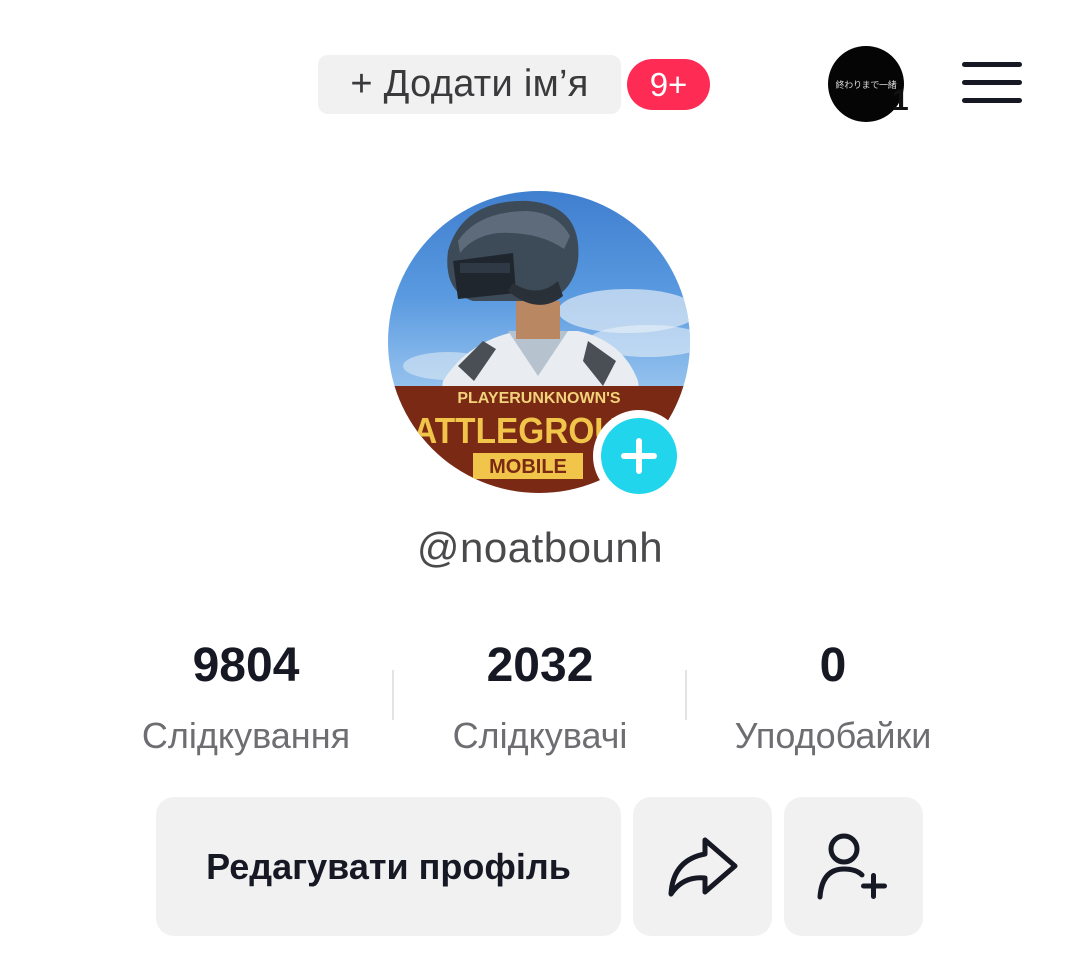 Image resolution: width=1080 pixels, height=978 pixels. What do you see at coordinates (540, 701) in the screenshot?
I see `stat-followers: 2032 Слідкувачі` at bounding box center [540, 701].